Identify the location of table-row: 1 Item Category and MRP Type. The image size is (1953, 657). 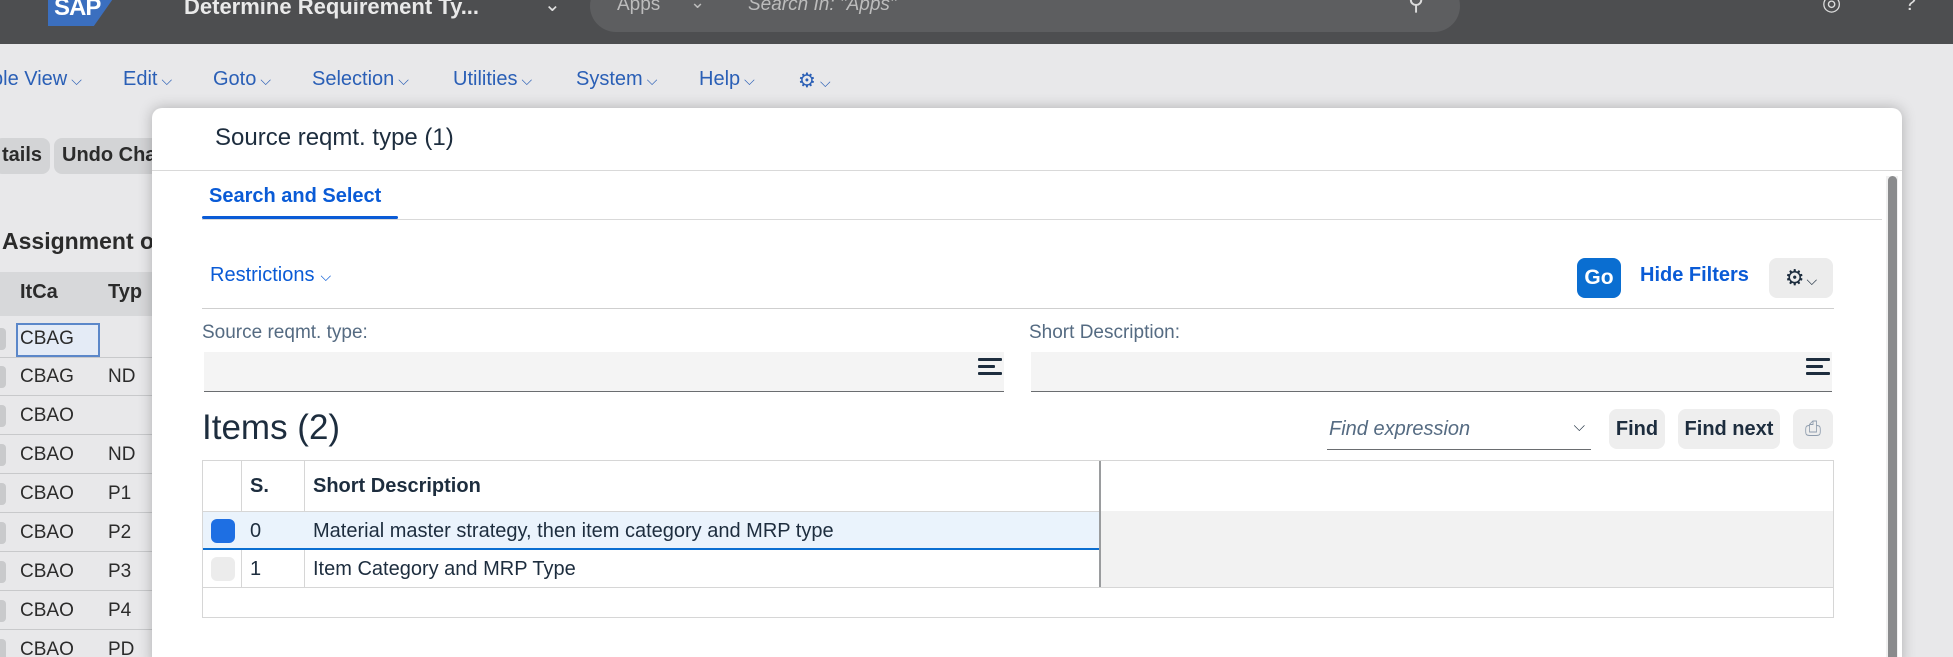
(651, 569).